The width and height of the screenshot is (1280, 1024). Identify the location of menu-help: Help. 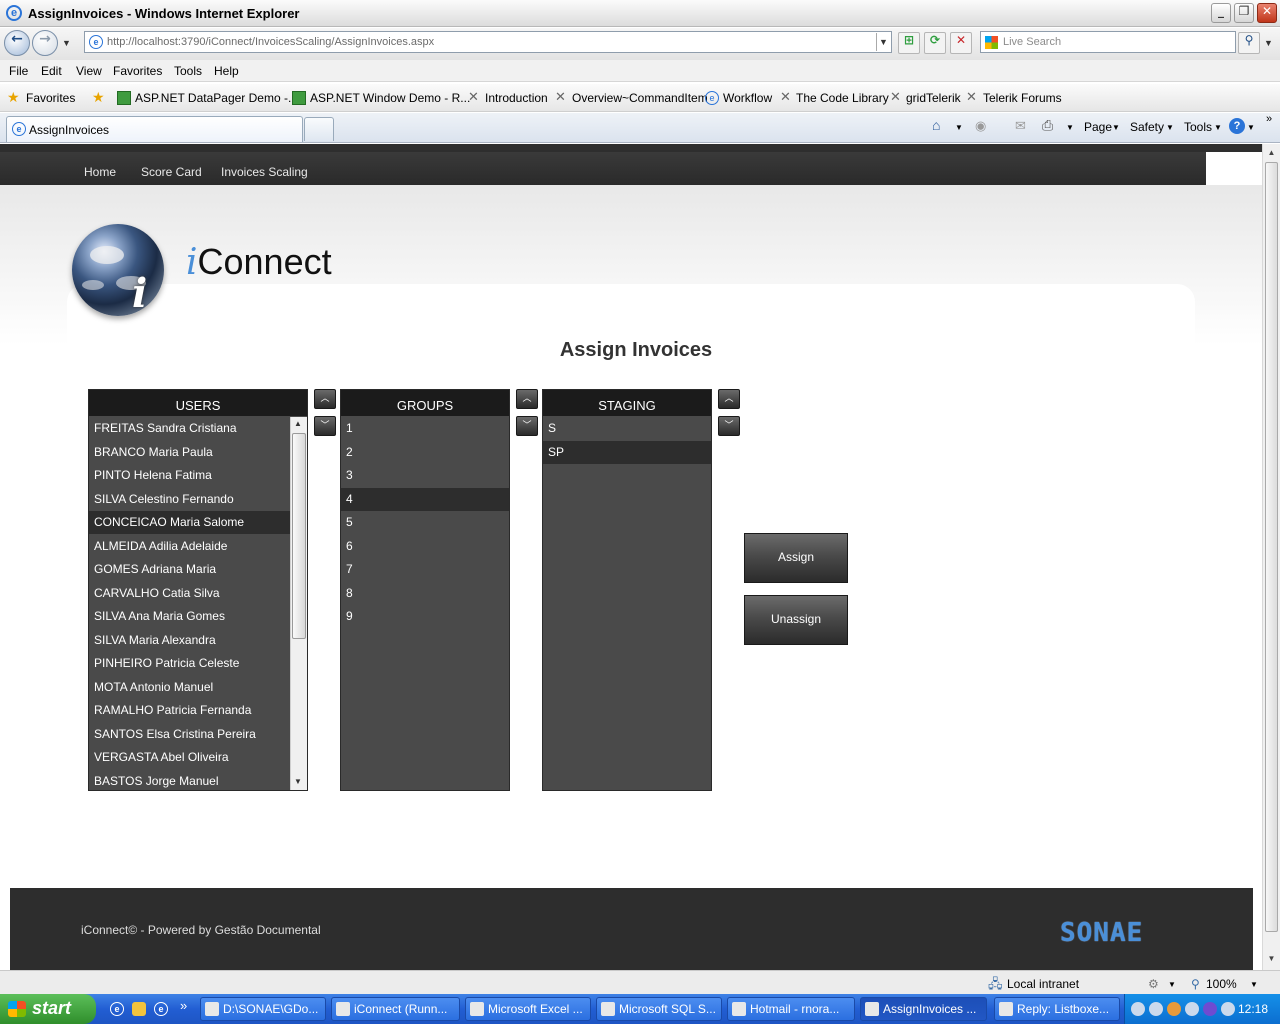
(226, 71).